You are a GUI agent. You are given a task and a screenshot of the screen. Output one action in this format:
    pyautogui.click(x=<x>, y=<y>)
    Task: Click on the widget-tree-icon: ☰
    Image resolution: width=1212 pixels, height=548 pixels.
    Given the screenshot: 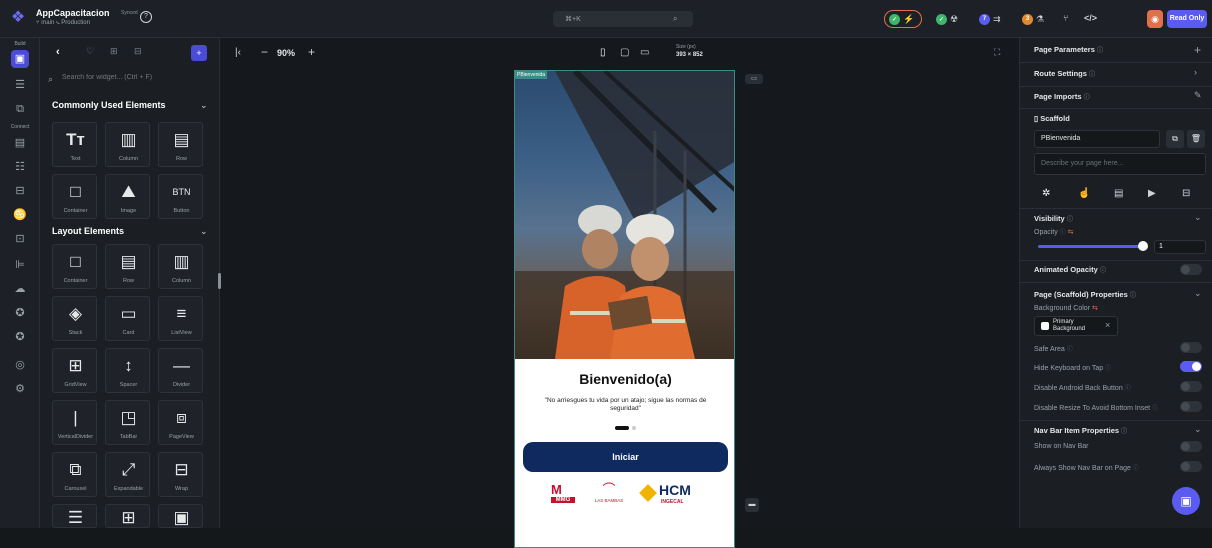 What is the action you would take?
    pyautogui.click(x=20, y=85)
    